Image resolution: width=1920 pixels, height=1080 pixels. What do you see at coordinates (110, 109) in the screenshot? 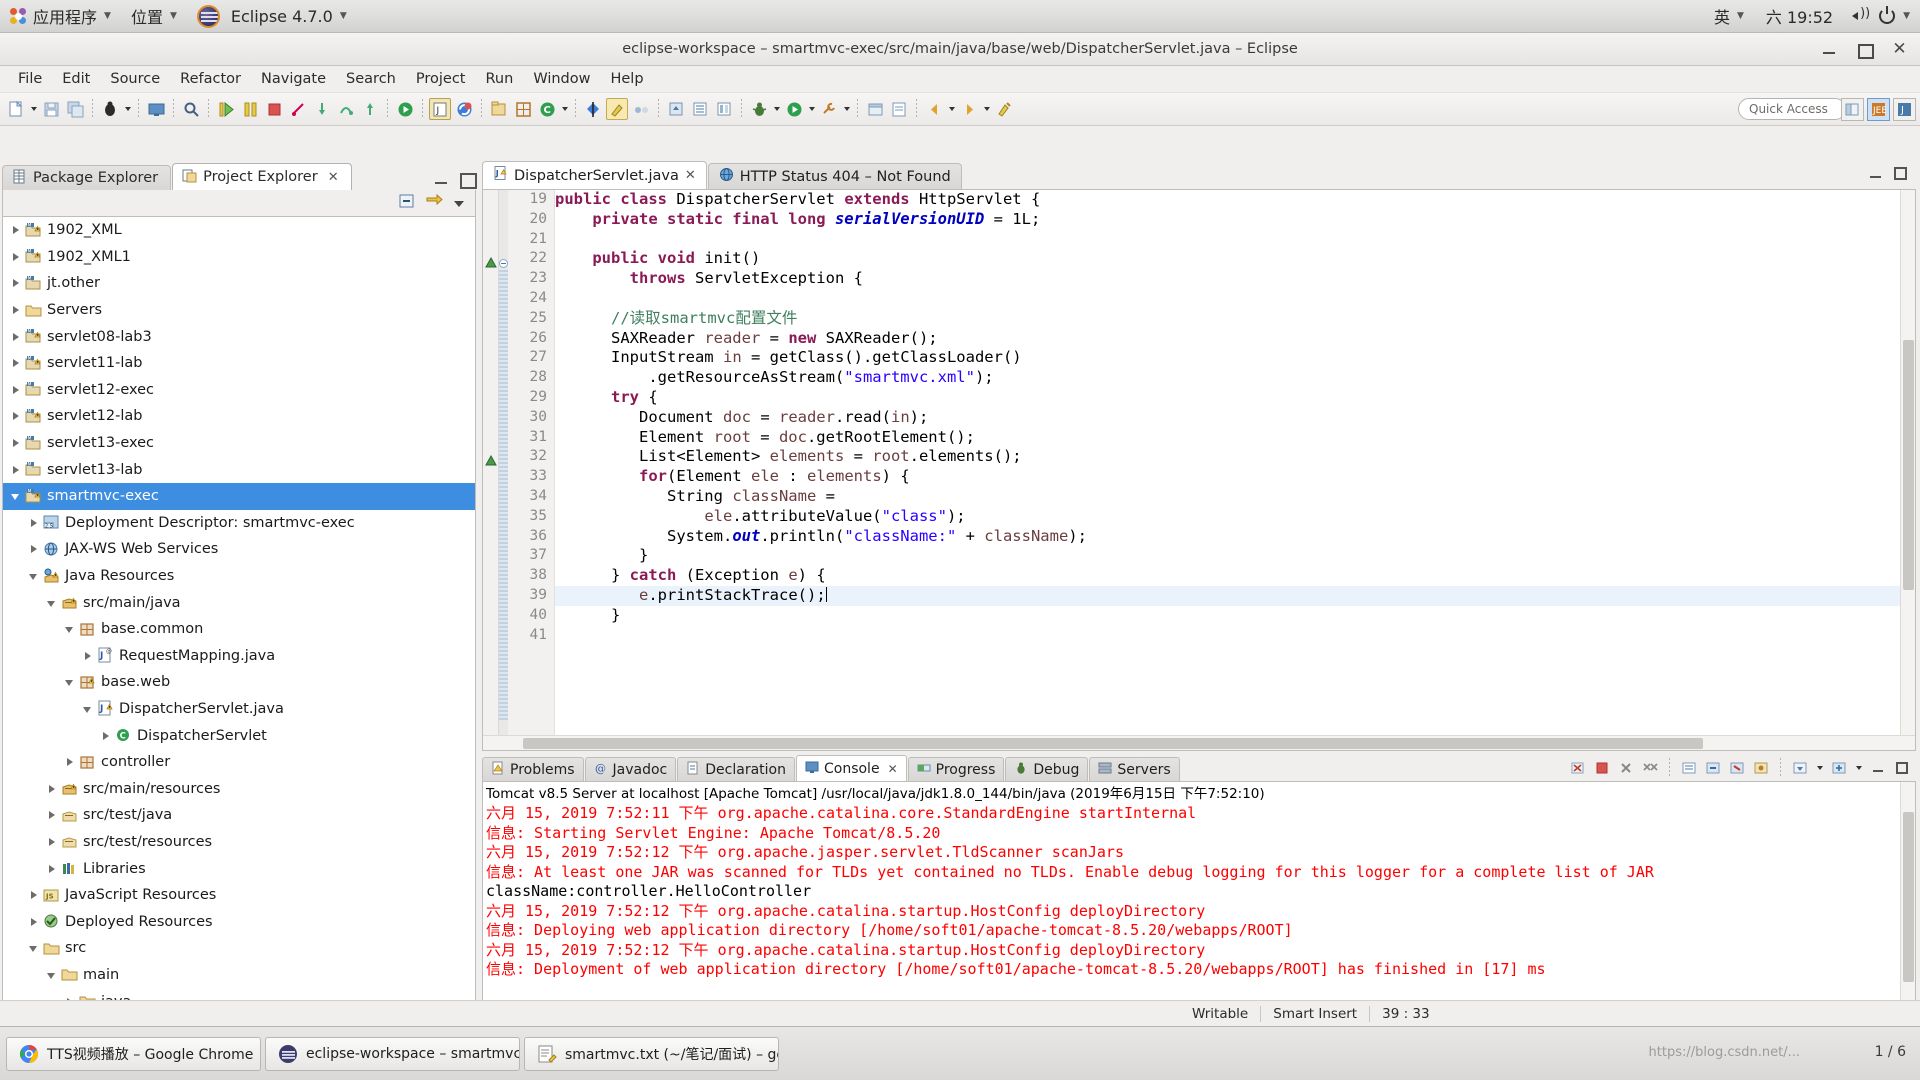
I see `debug-icon` at bounding box center [110, 109].